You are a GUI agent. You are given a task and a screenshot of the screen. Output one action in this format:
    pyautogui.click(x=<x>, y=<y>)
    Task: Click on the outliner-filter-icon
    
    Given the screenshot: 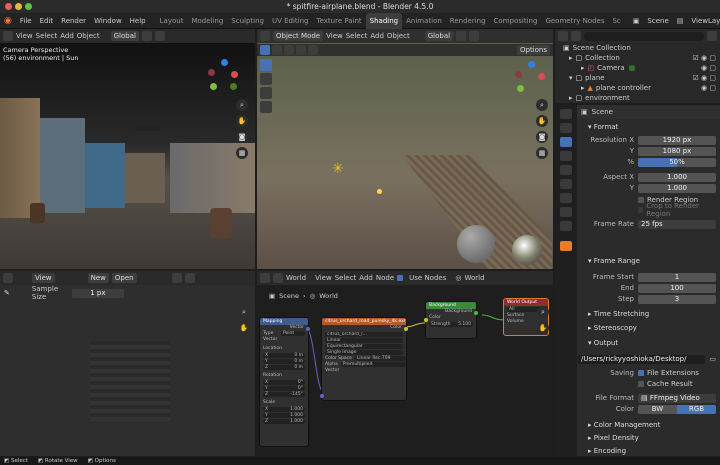 What is the action you would take?
    pyautogui.click(x=712, y=36)
    